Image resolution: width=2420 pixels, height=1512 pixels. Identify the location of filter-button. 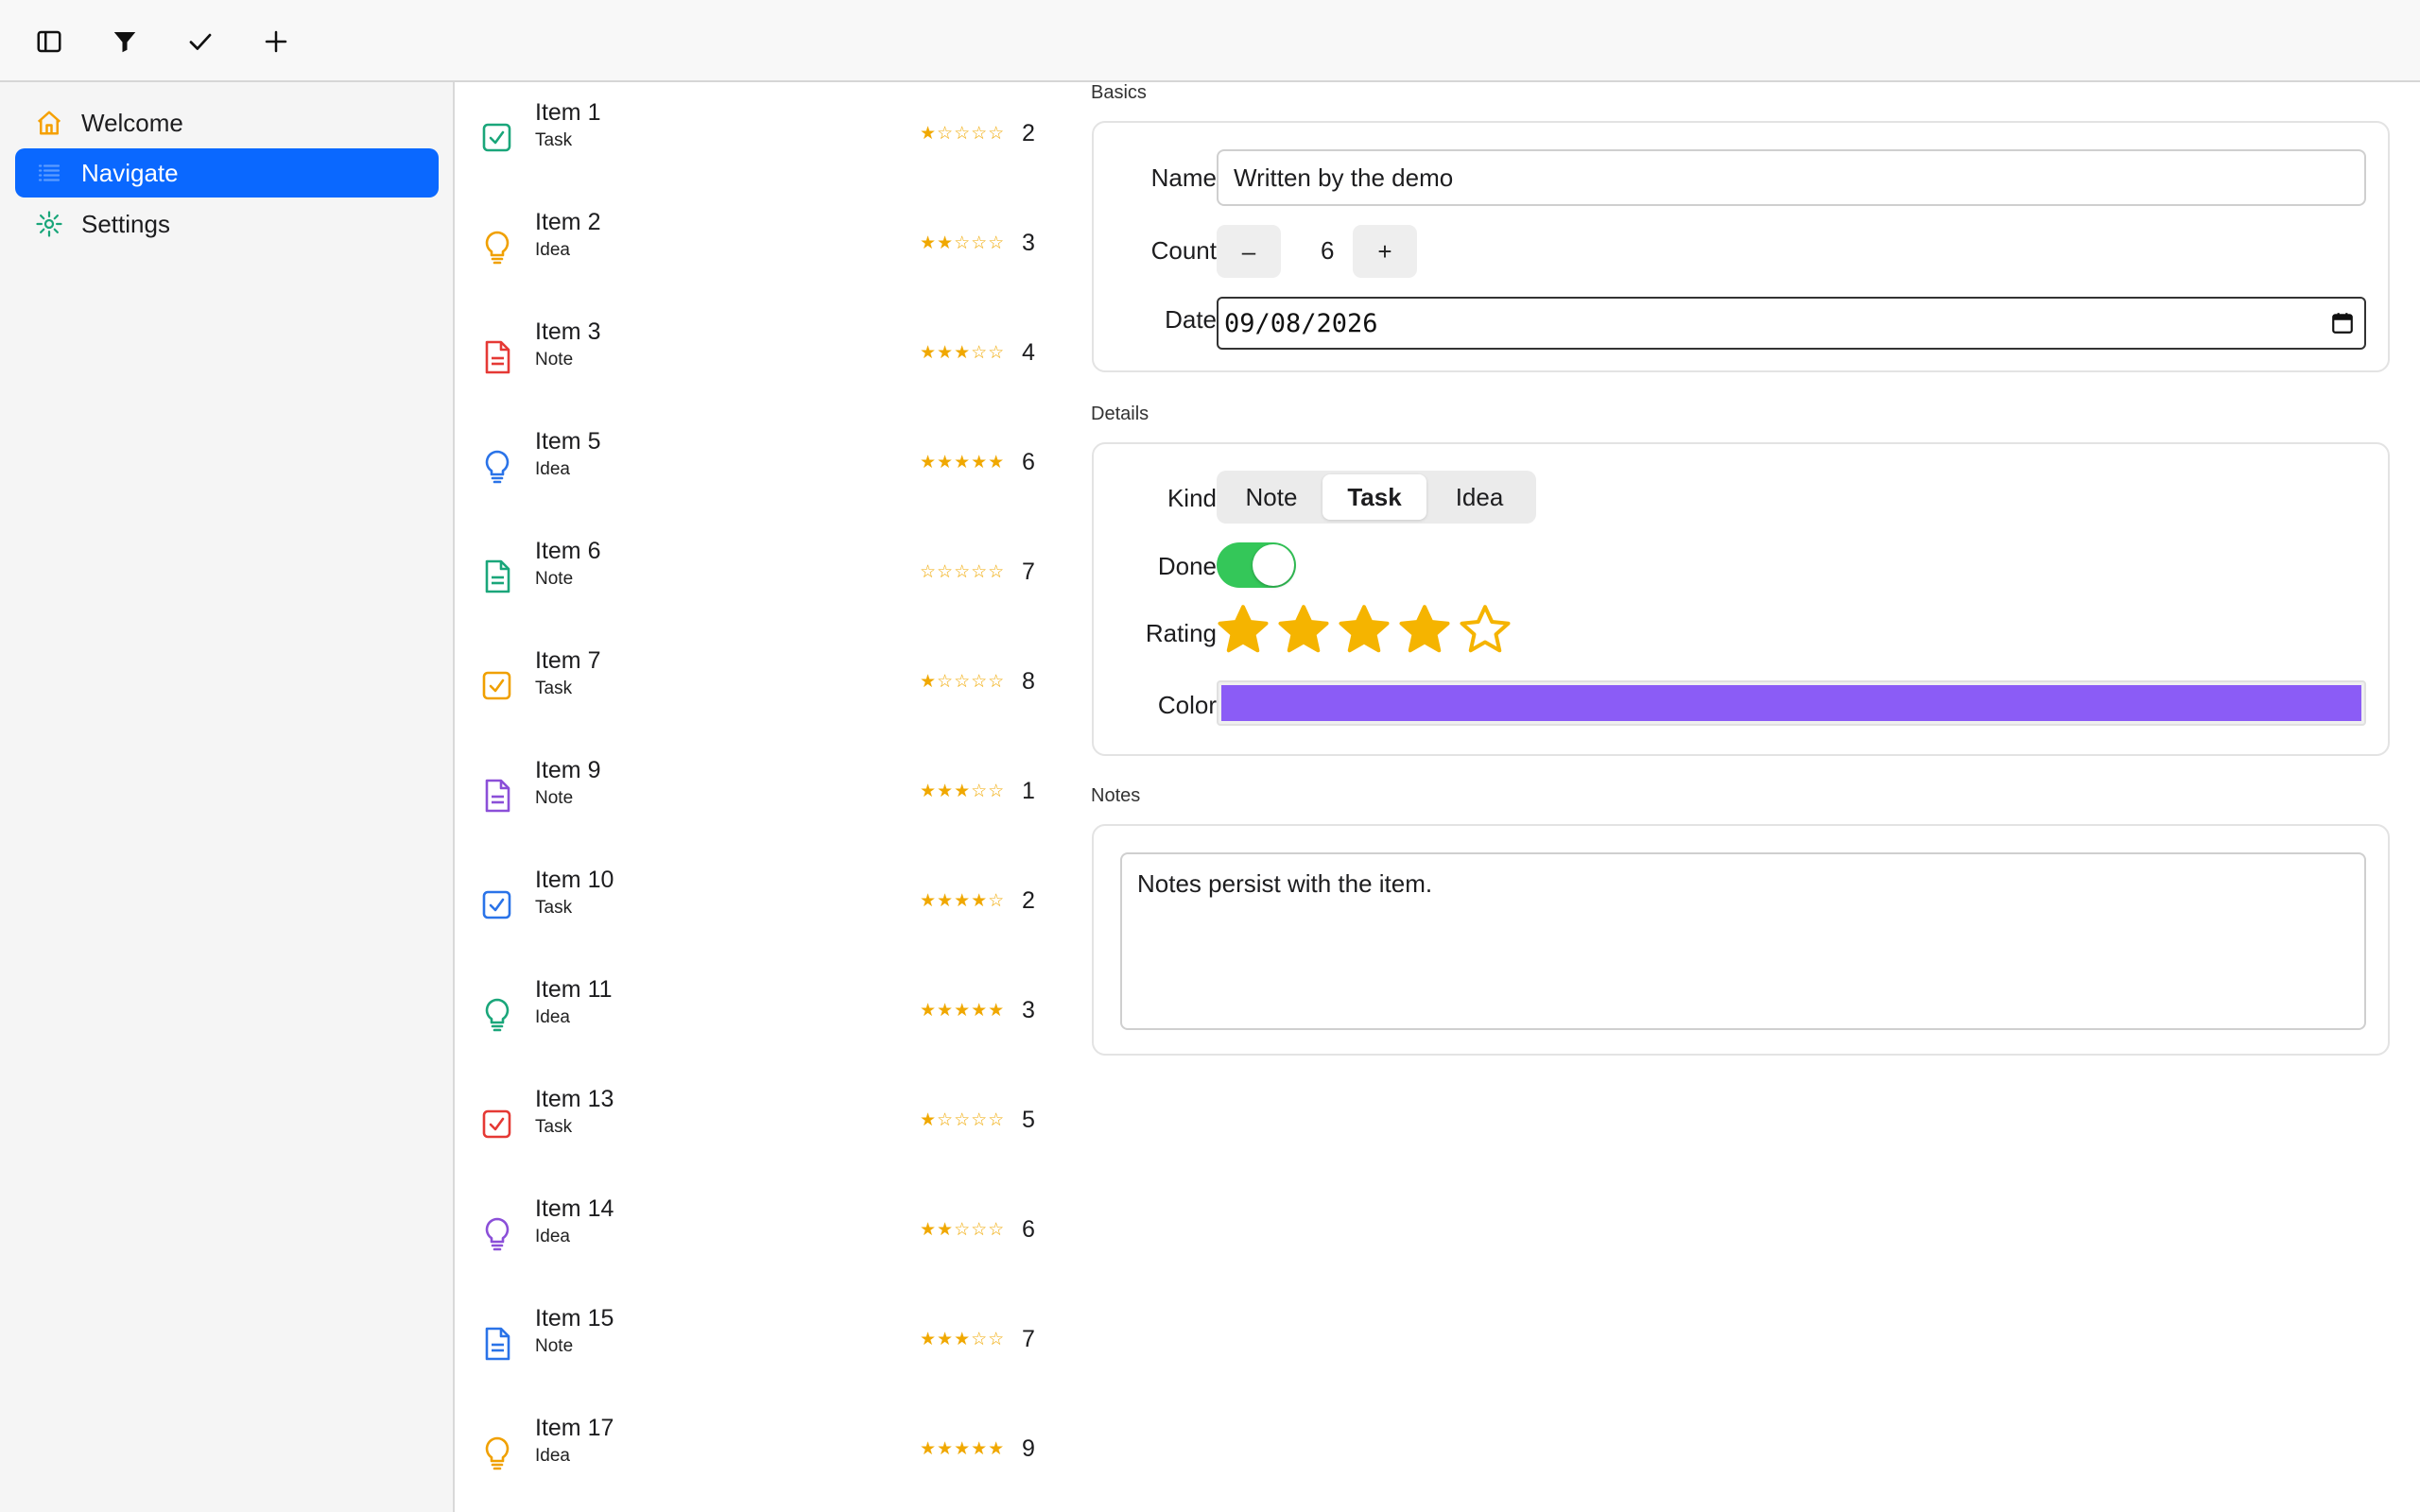
(125, 41).